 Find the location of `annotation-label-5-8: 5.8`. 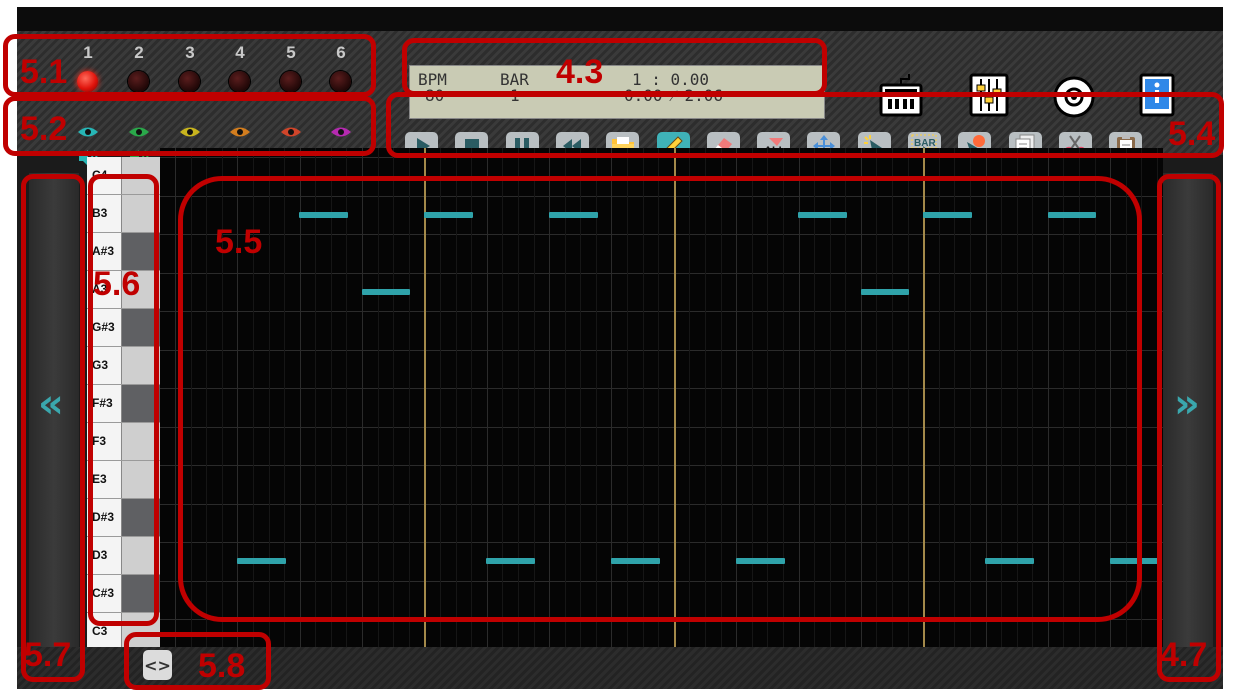

annotation-label-5-8: 5.8 is located at coordinates (222, 666).